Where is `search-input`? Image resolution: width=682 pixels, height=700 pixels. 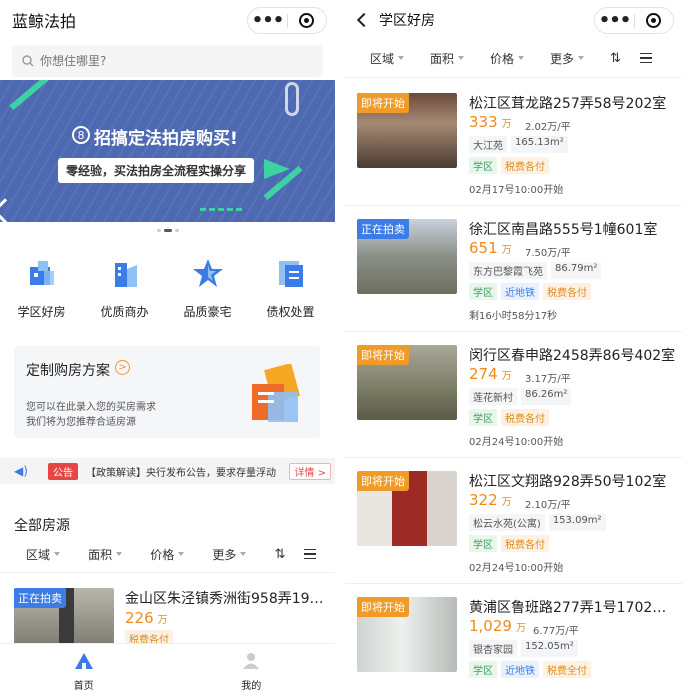 search-input is located at coordinates (150, 61).